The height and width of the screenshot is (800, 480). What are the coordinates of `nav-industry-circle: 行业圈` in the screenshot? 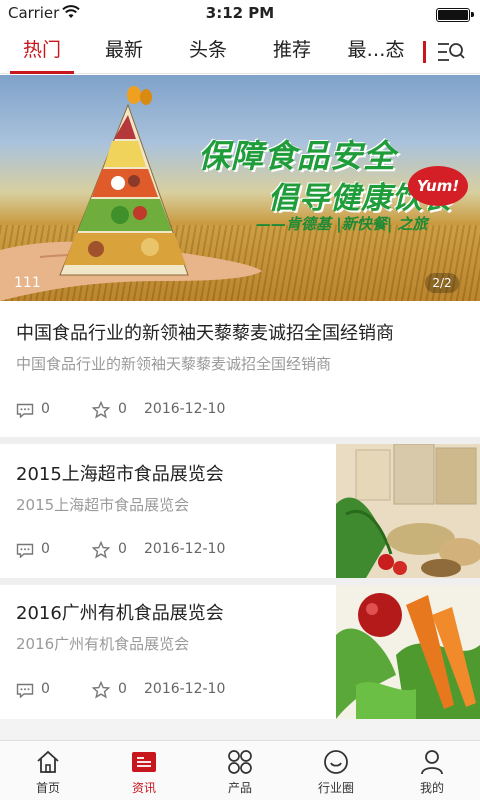 It's located at (336, 770).